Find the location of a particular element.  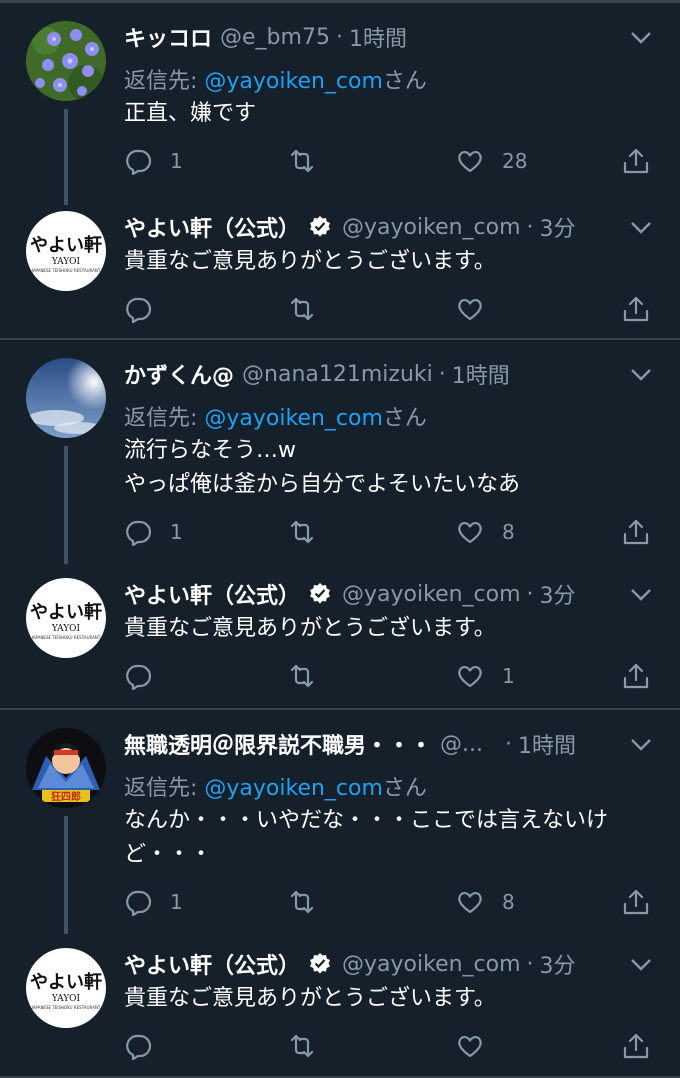

like-button: 1 is located at coordinates (485, 676).